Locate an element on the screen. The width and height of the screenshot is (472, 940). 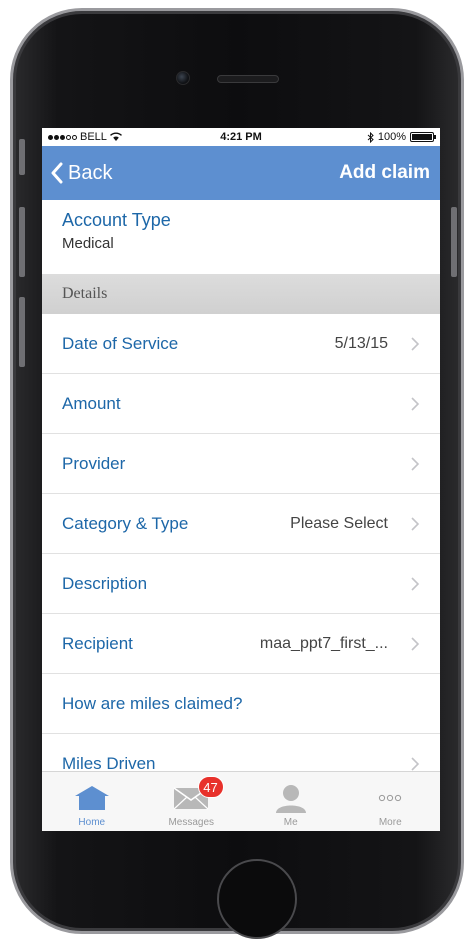
row-label: Recipient is located at coordinates (97, 643).